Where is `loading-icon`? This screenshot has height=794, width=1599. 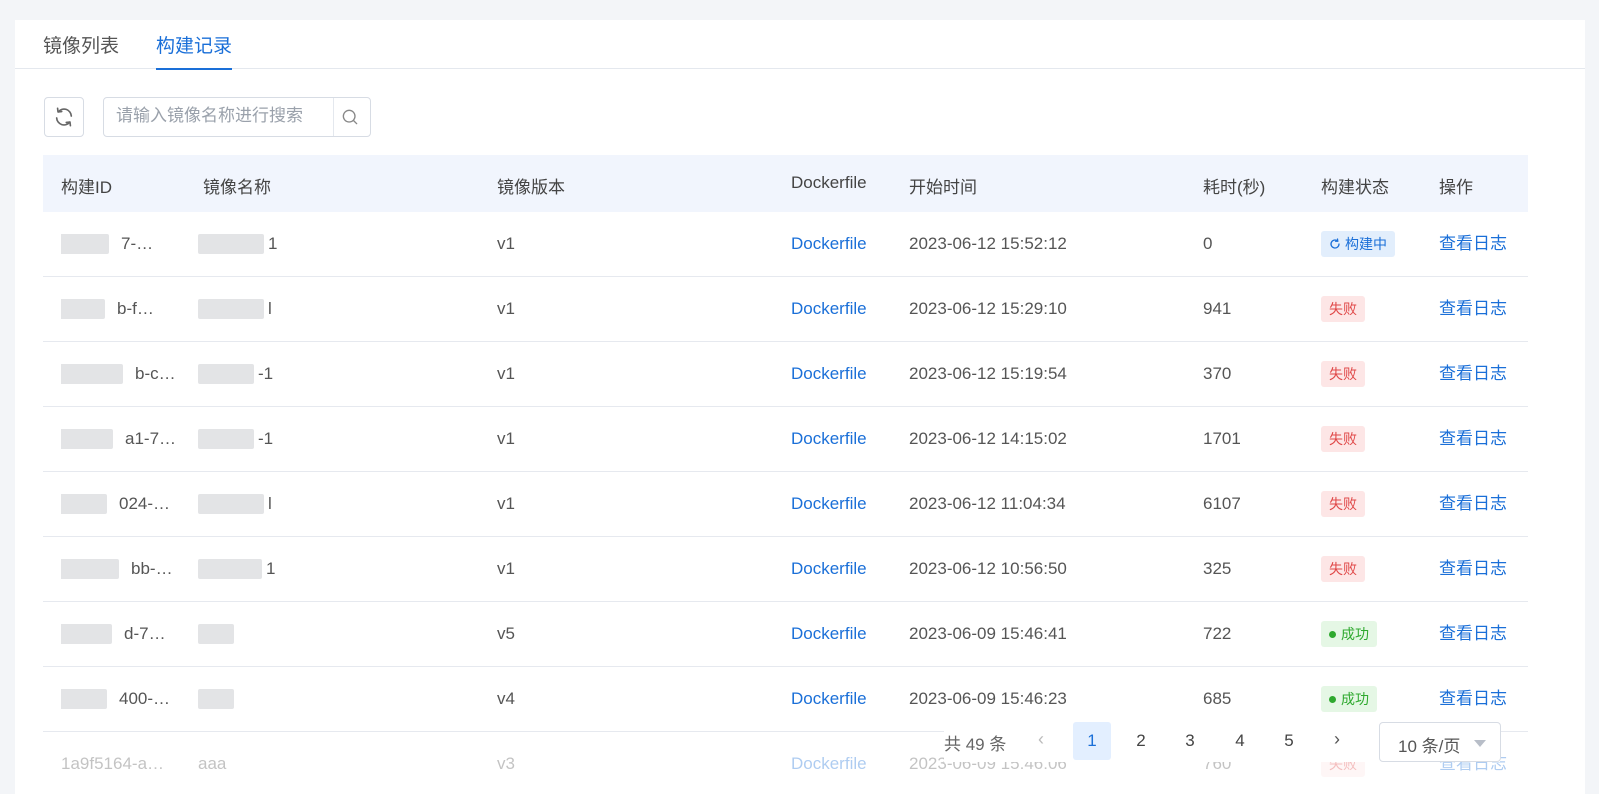 loading-icon is located at coordinates (1335, 243).